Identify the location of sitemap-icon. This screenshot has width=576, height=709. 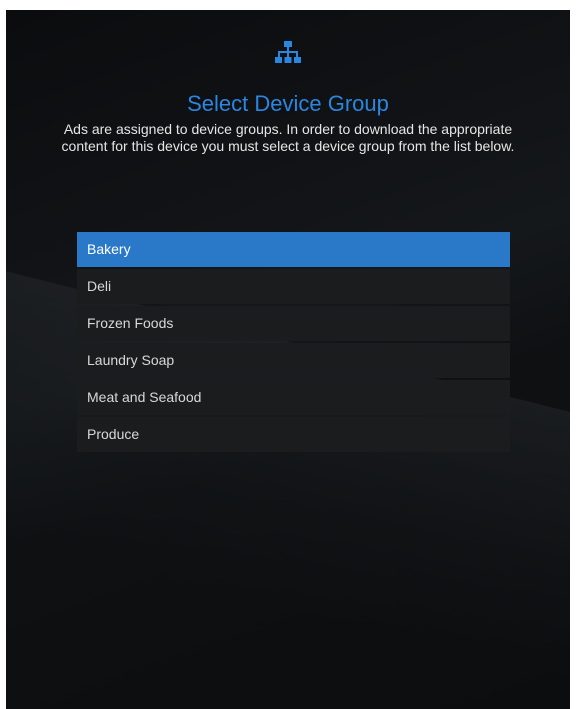
(288, 53).